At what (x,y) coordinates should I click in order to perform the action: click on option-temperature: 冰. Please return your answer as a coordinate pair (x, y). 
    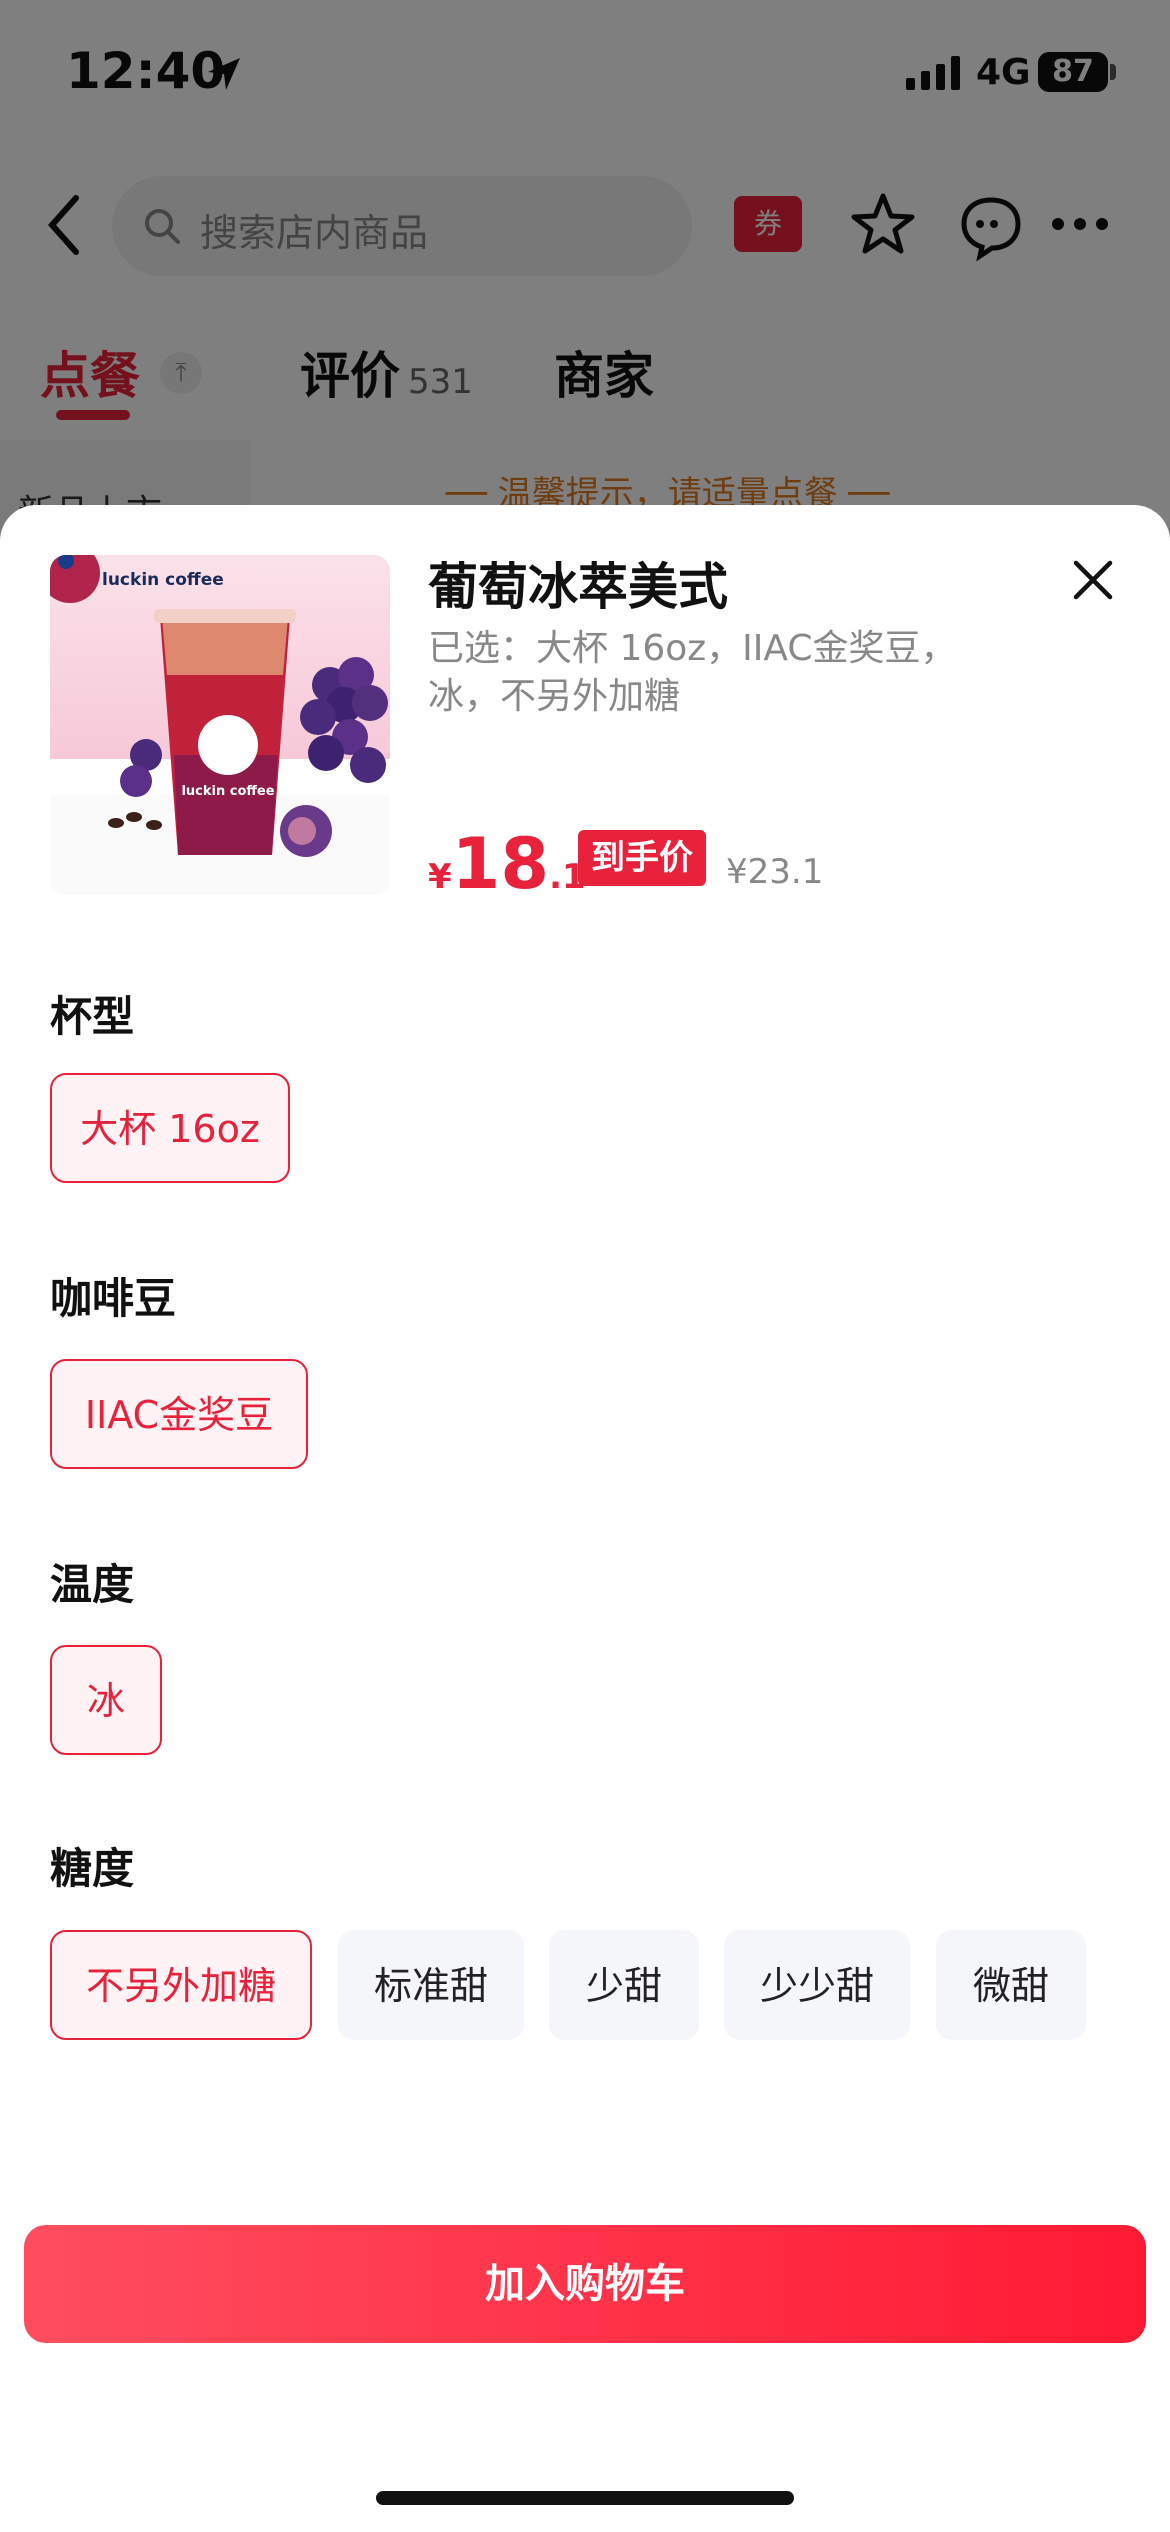
    Looking at the image, I should click on (106, 1700).